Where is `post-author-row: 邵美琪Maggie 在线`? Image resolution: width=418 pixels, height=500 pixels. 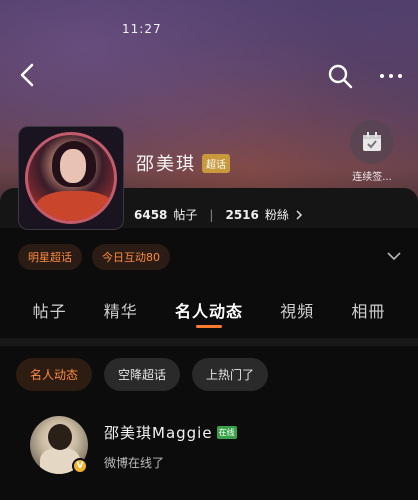
post-author-row: 邵美琪Maggie 在线 is located at coordinates (170, 432).